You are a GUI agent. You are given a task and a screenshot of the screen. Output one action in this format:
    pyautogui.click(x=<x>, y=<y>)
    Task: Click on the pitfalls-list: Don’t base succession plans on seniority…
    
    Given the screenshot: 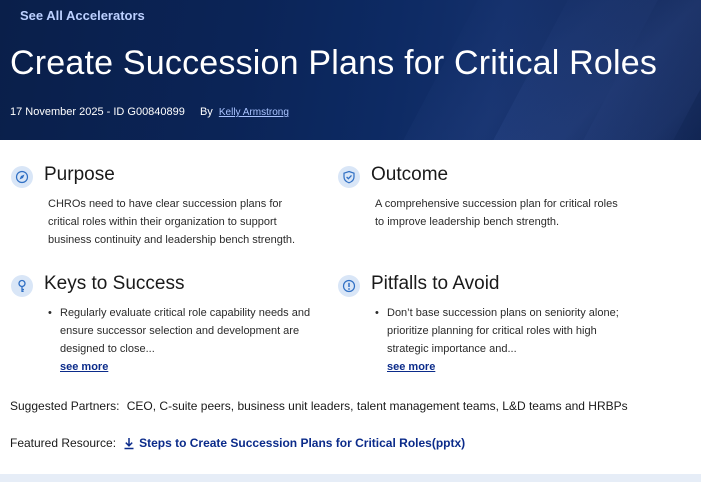 What is the action you would take?
    pyautogui.click(x=497, y=331)
    